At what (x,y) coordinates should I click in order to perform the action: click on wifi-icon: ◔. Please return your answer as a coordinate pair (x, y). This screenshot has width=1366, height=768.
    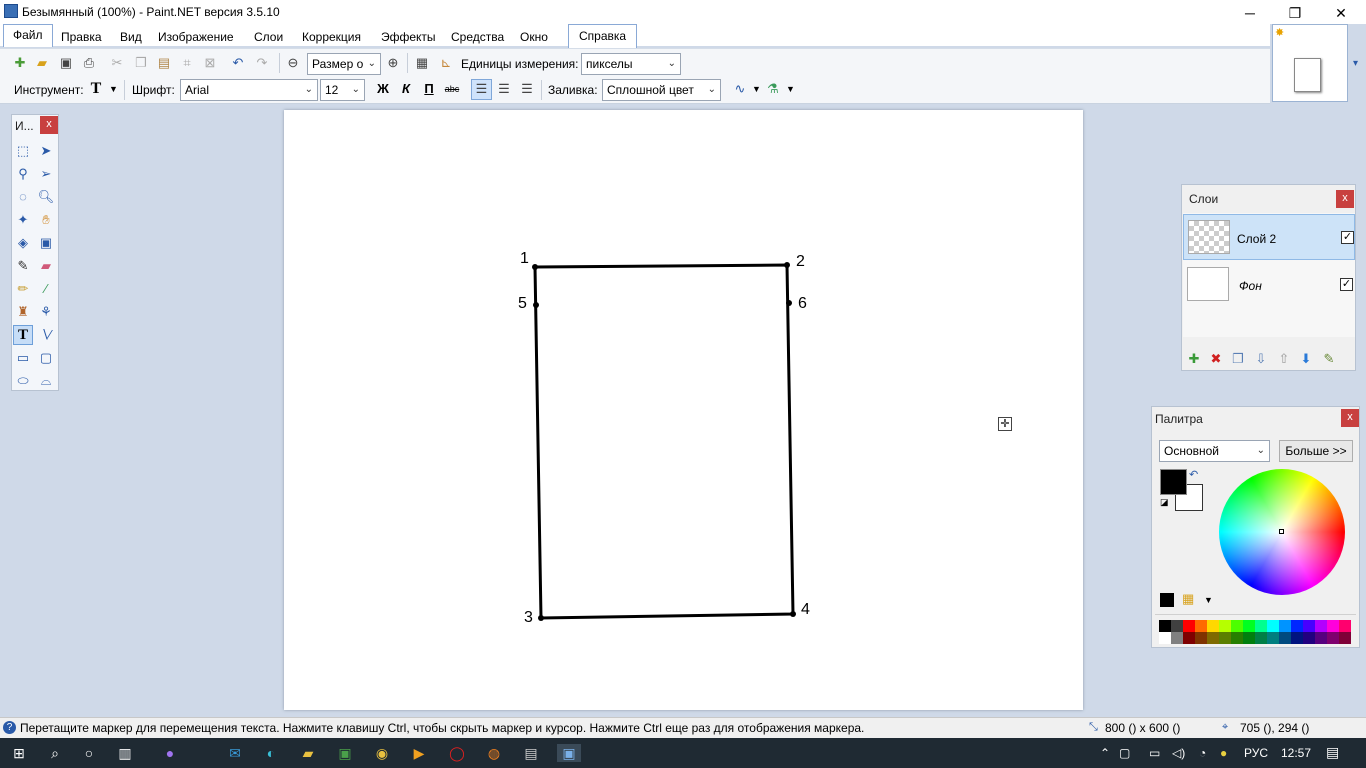
    Looking at the image, I should click on (1202, 753).